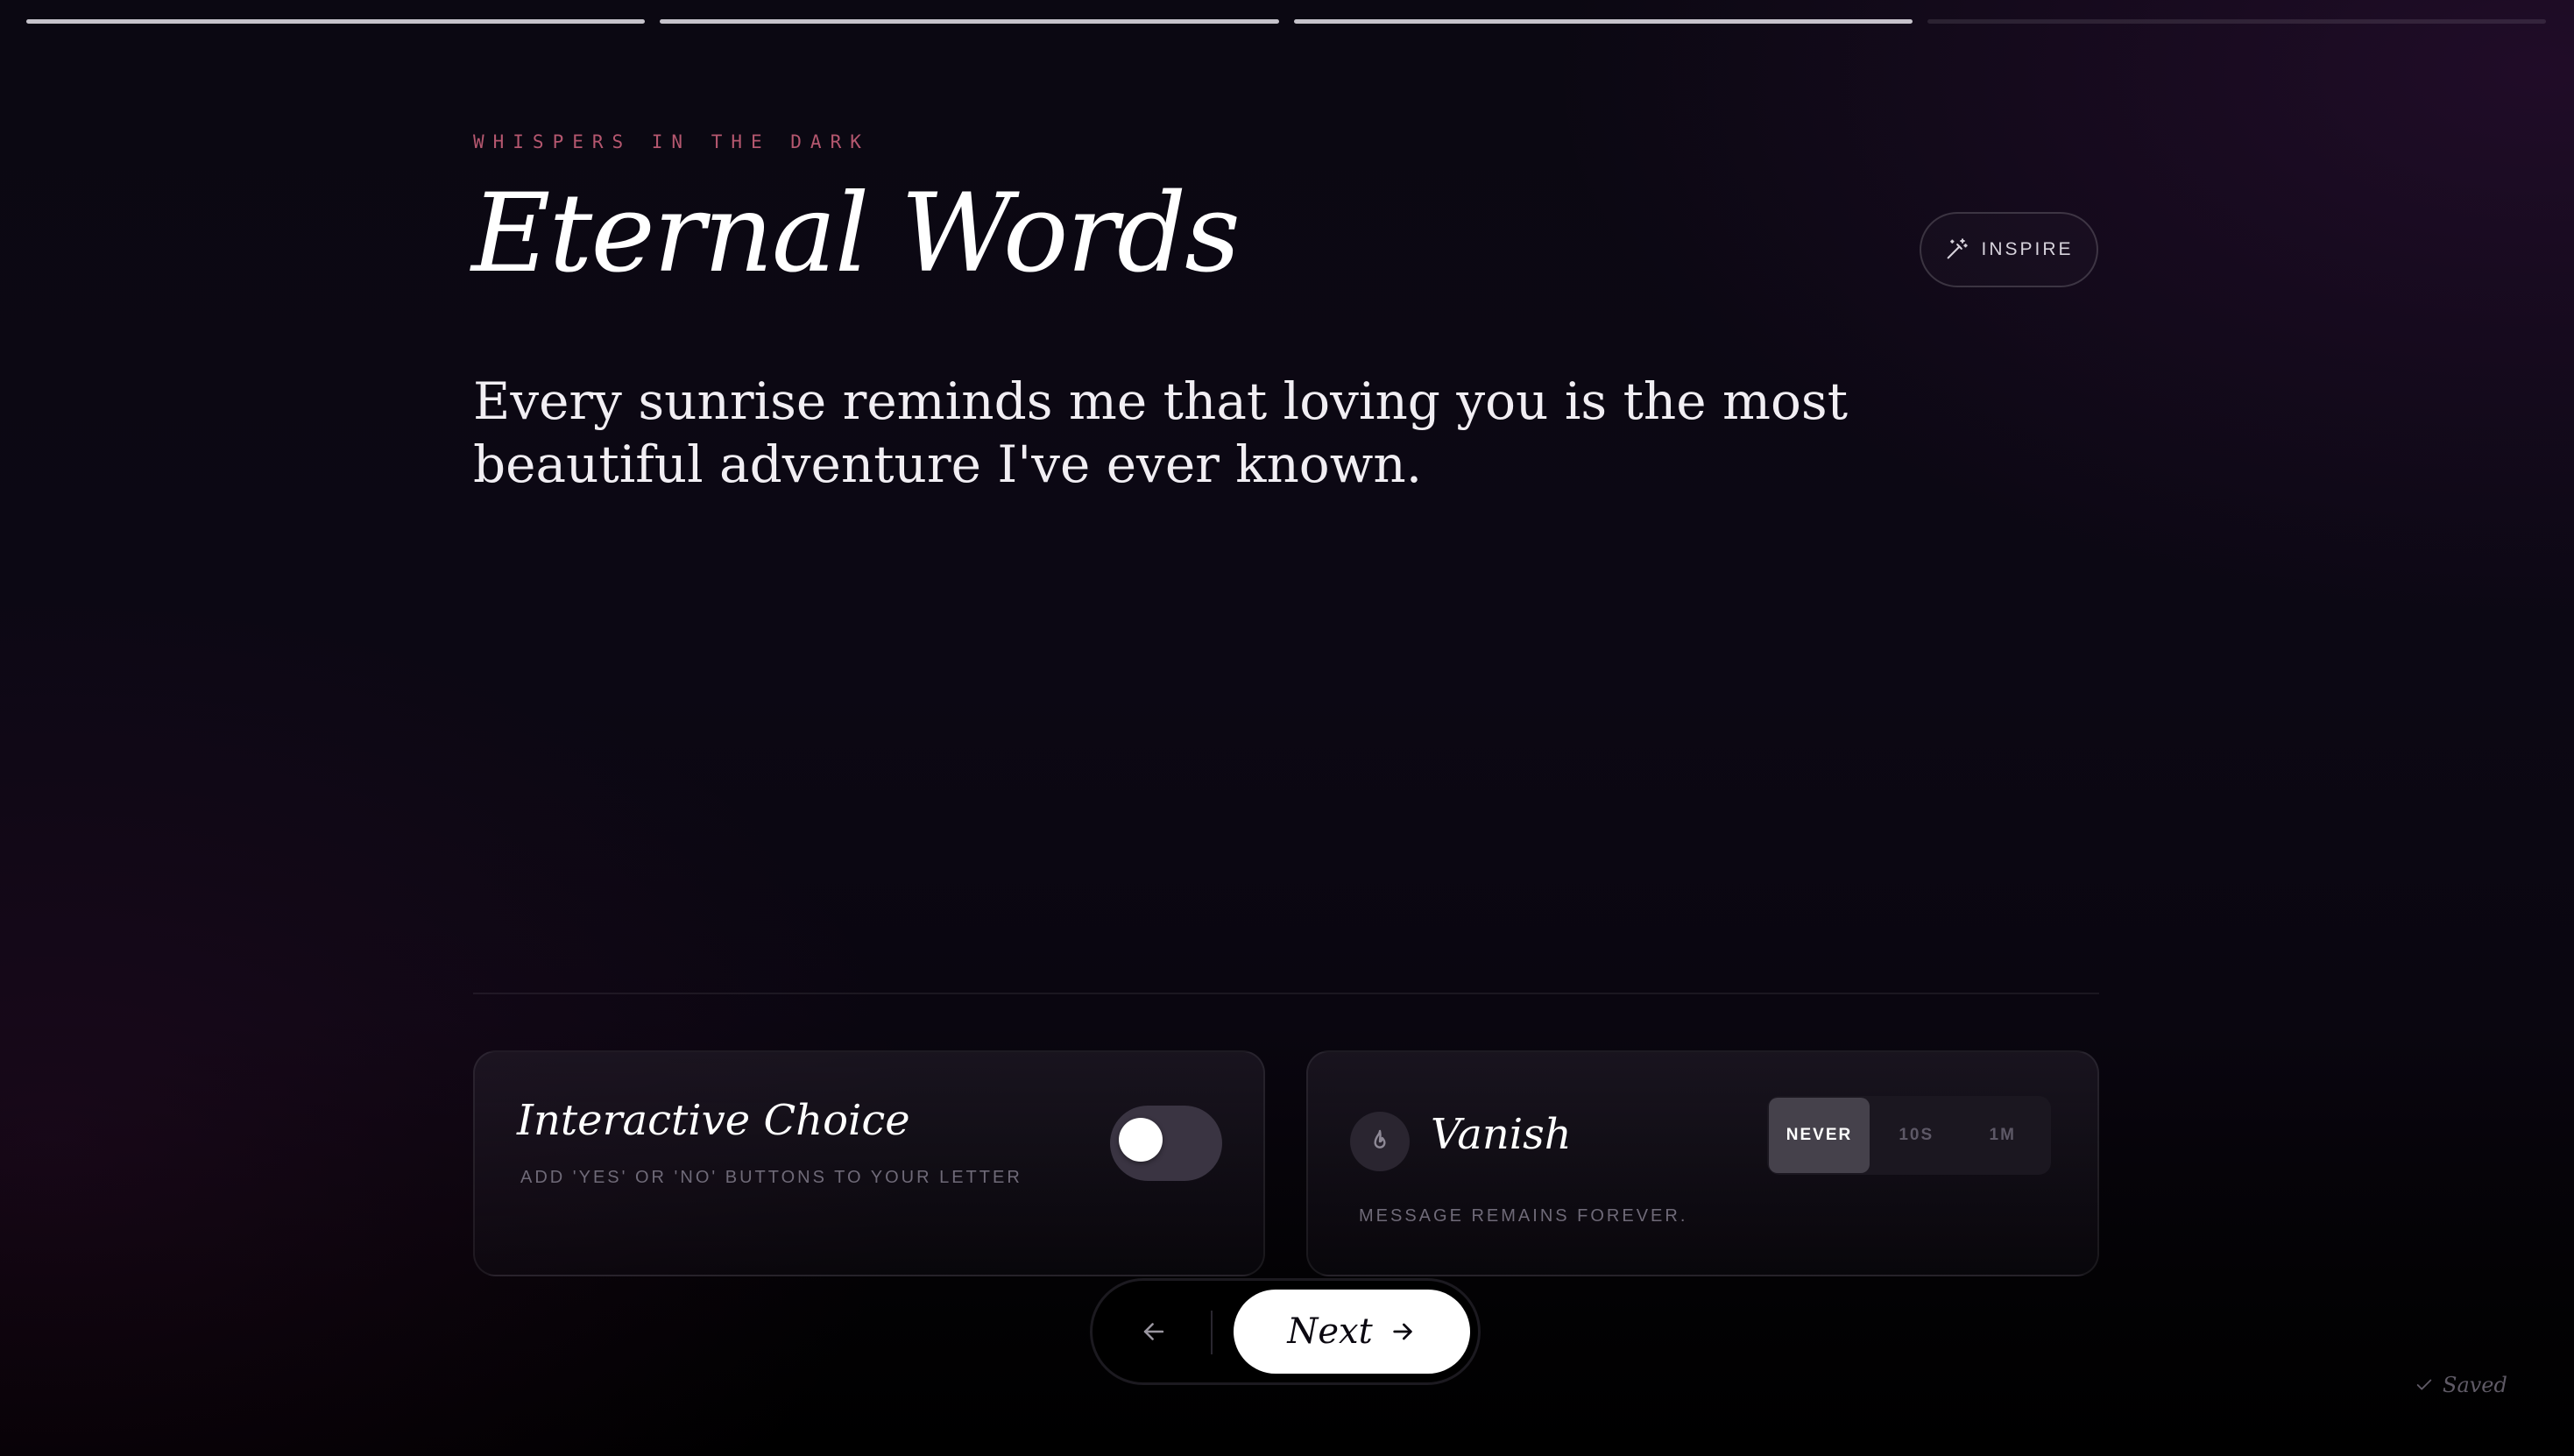 This screenshot has height=1456, width=2574. I want to click on page-title: Eternal Words, so click(856, 234).